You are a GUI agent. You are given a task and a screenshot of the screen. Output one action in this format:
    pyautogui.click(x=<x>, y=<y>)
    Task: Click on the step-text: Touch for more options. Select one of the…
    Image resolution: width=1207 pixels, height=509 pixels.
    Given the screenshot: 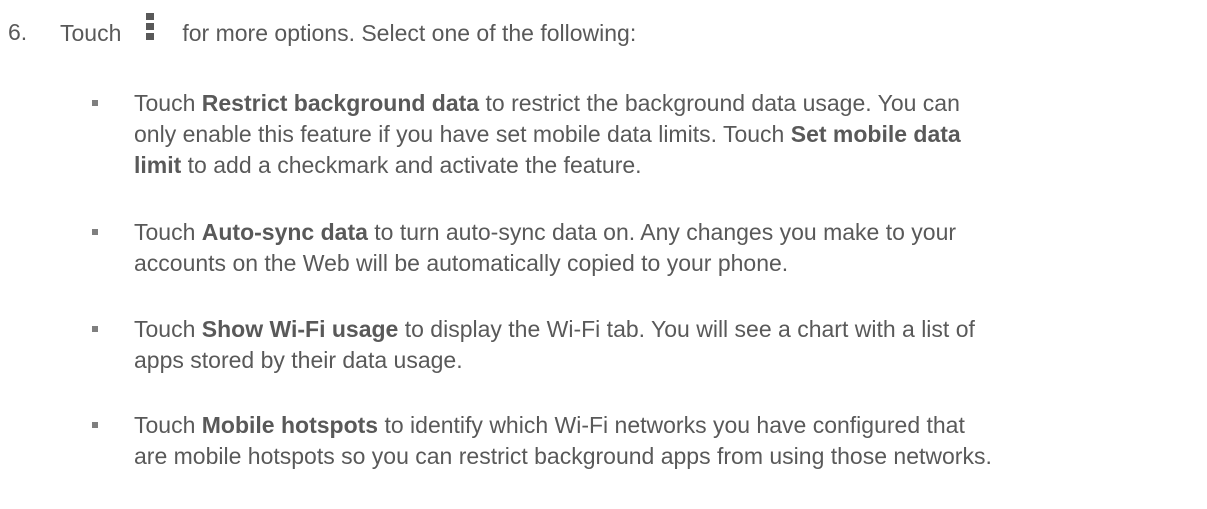 What is the action you would take?
    pyautogui.click(x=348, y=31)
    